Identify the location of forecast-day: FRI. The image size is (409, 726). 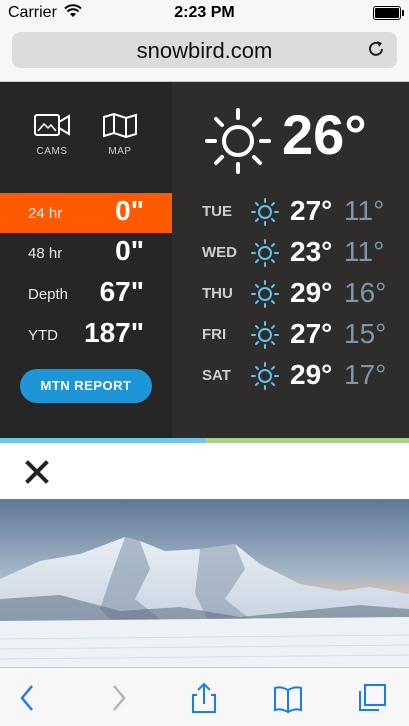
(214, 334).